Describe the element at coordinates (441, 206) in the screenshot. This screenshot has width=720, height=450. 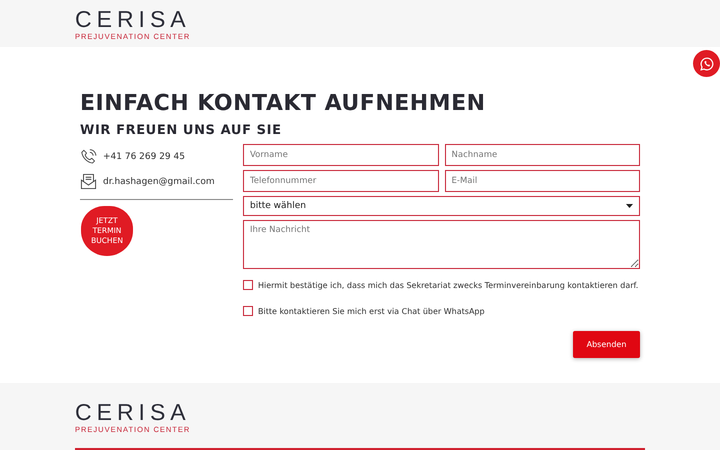
I see `dropdown: bitte wählen` at that location.